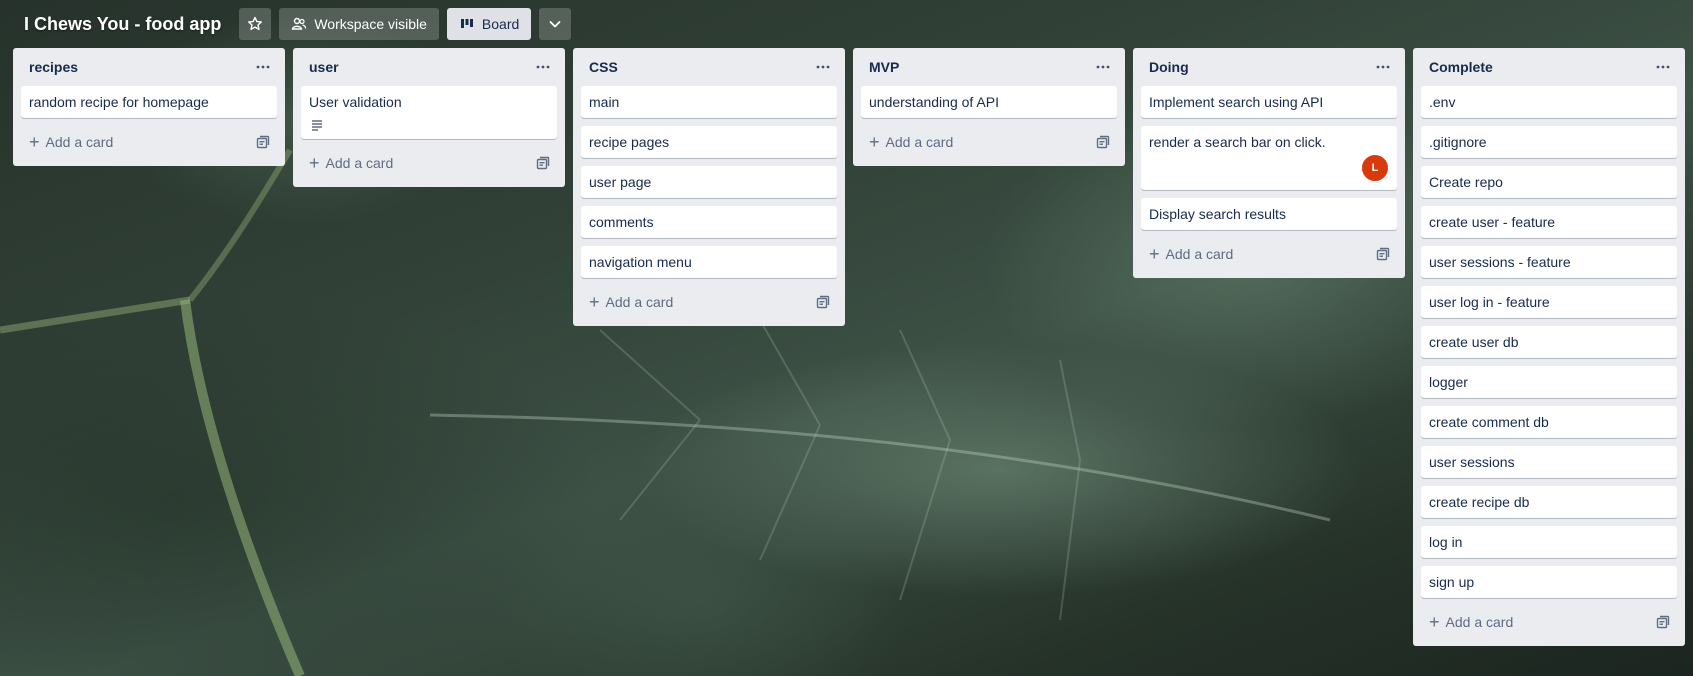 The width and height of the screenshot is (1693, 676). What do you see at coordinates (1549, 502) in the screenshot?
I see `card: create recipe db` at bounding box center [1549, 502].